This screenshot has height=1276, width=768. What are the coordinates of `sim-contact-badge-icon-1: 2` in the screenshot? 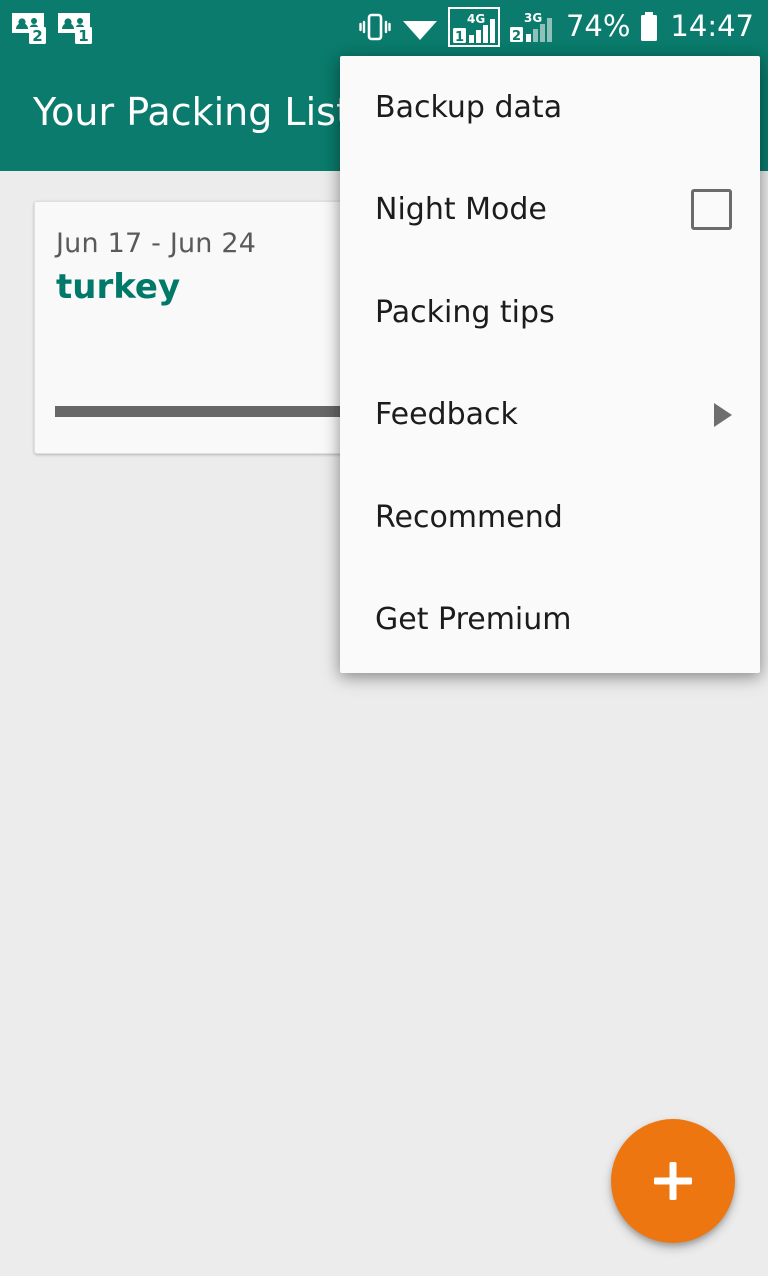 It's located at (28, 27).